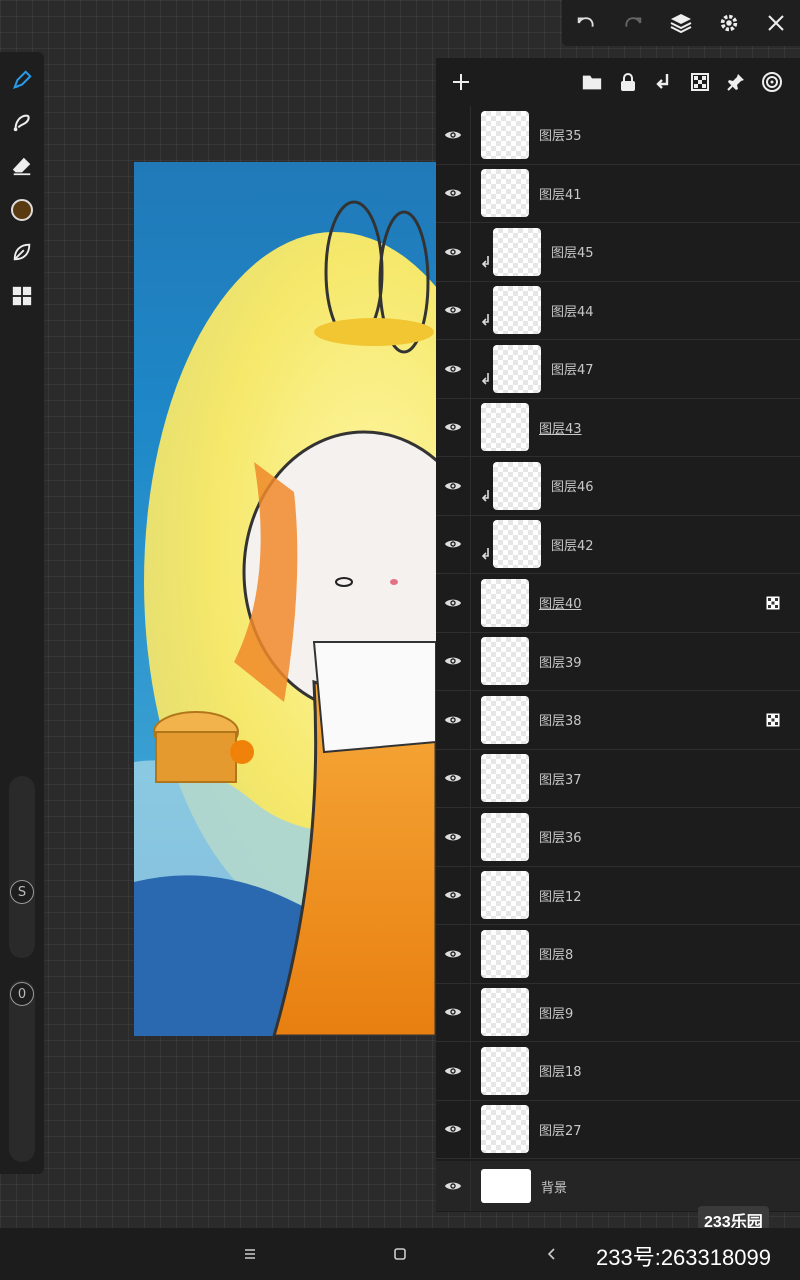 The image size is (800, 1280). Describe the element at coordinates (618, 837) in the screenshot. I see `layer-row: 图层36` at that location.